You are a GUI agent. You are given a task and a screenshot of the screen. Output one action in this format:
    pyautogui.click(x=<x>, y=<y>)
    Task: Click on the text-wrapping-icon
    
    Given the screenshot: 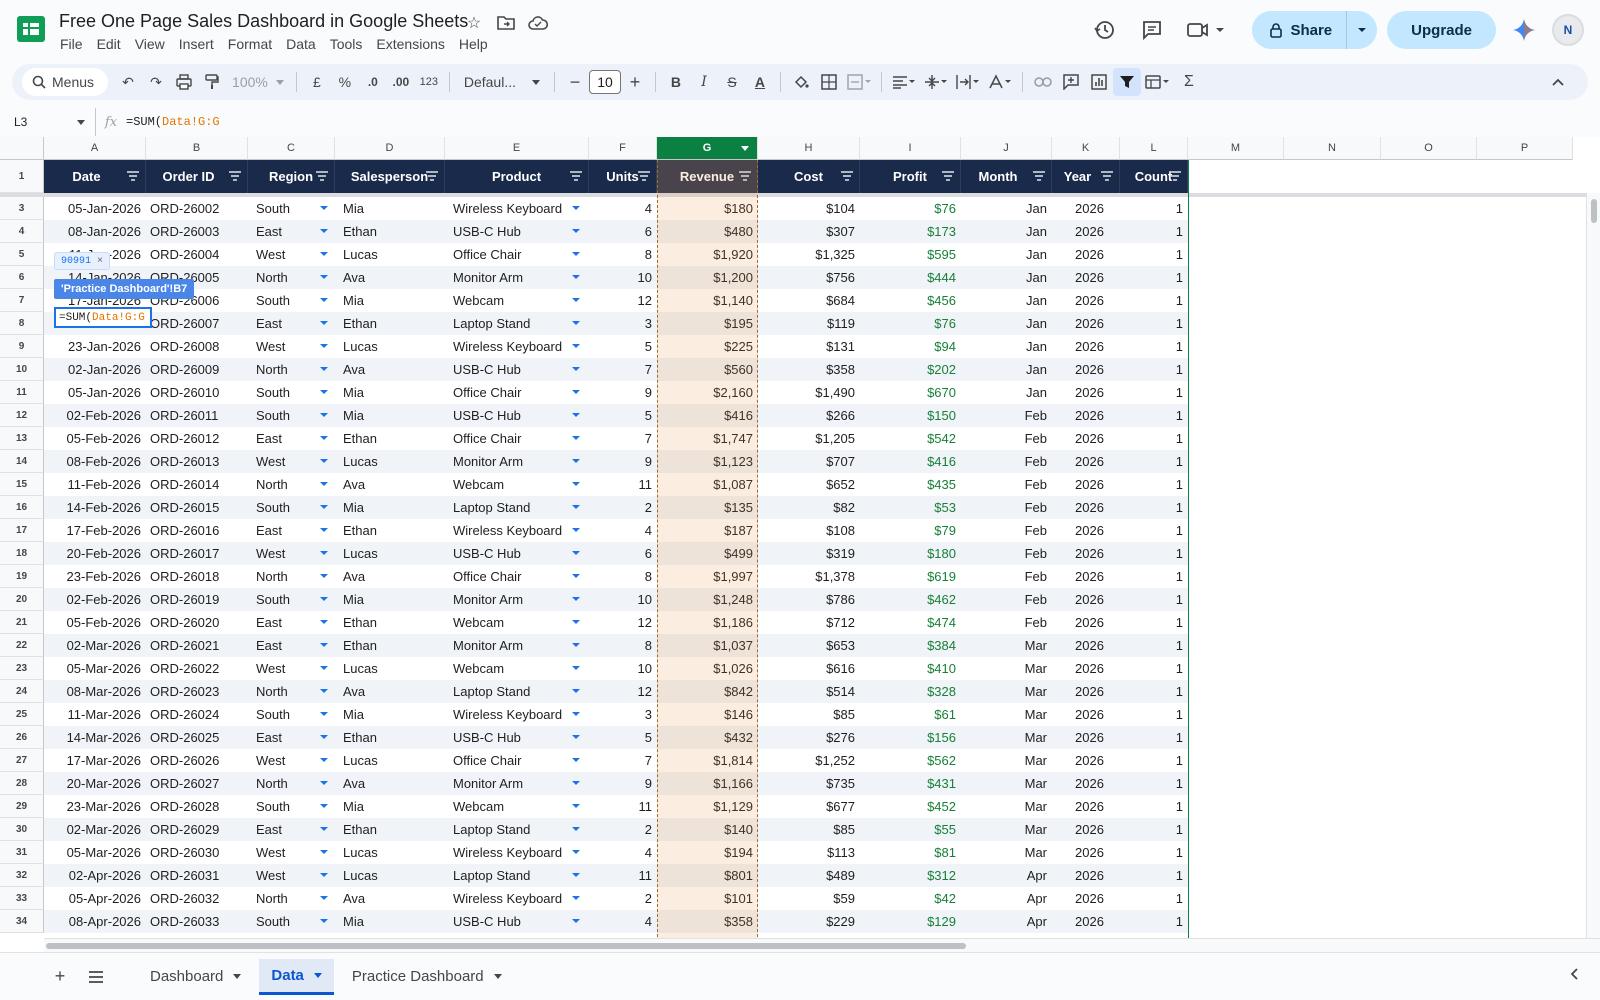 What is the action you would take?
    pyautogui.click(x=968, y=82)
    